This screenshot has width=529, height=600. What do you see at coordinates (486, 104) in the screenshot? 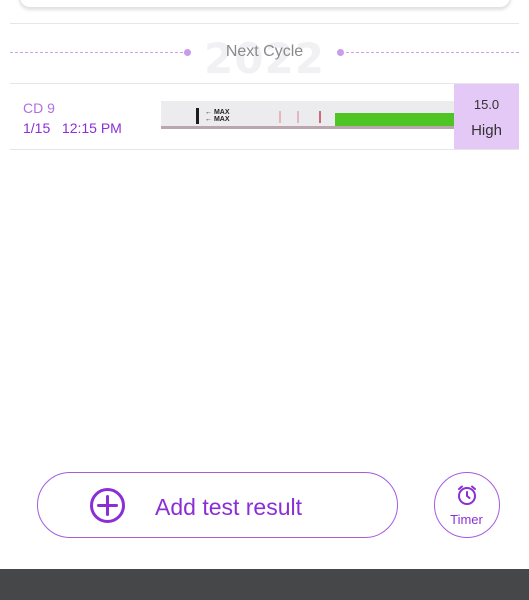
I see `result-score: 15.0` at bounding box center [486, 104].